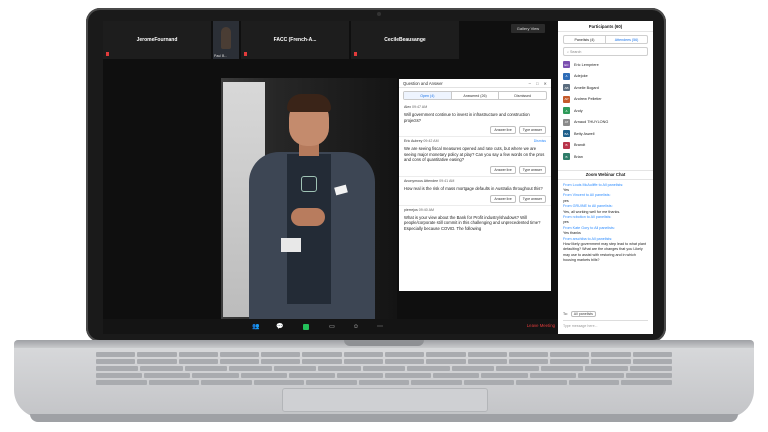 Image resolution: width=768 pixels, height=432 pixels. I want to click on share-screen-icon, so click(306, 326).